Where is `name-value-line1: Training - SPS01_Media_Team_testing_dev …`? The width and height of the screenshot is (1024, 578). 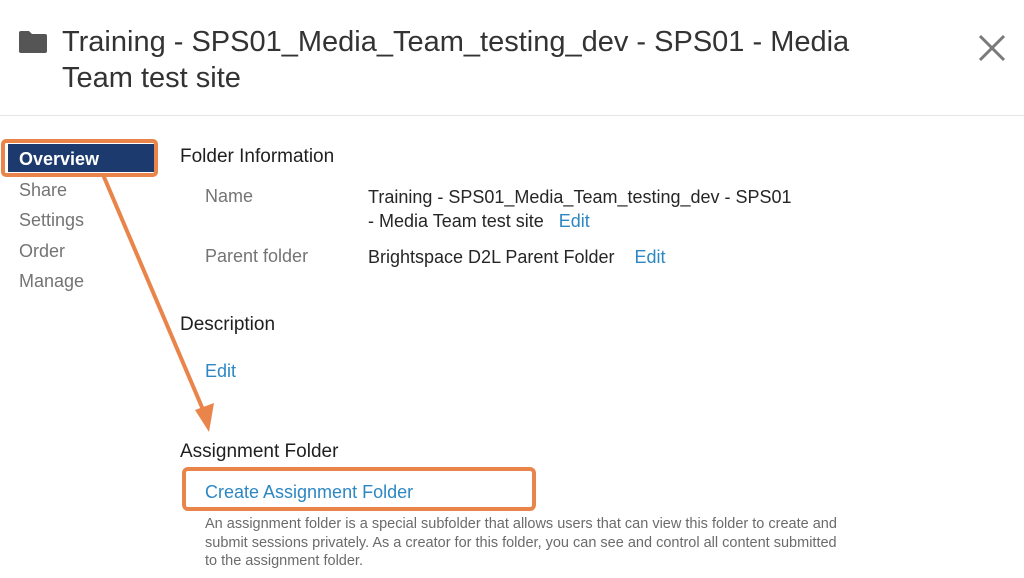
name-value-line1: Training - SPS01_Media_Team_testing_dev … is located at coordinates (580, 197).